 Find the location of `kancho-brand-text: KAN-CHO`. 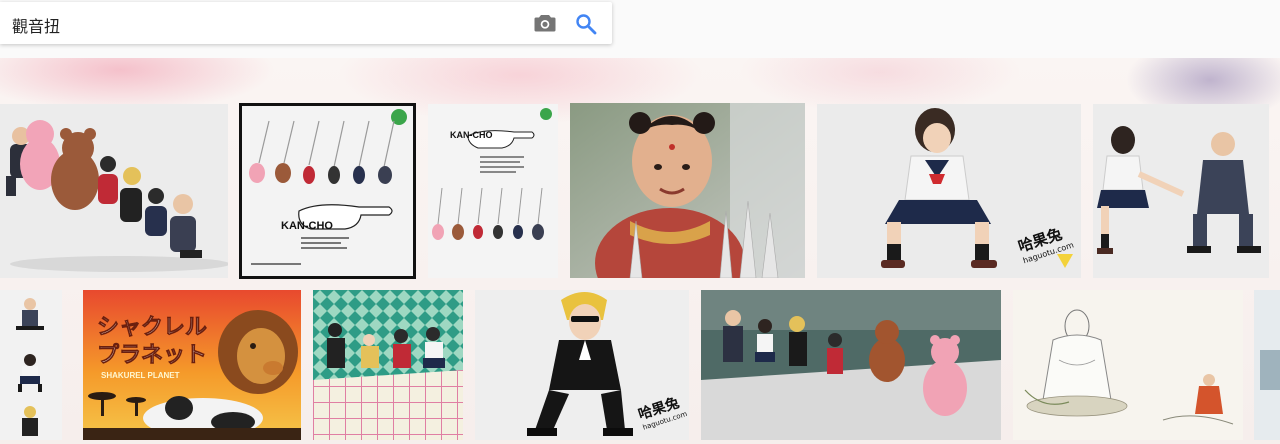

kancho-brand-text: KAN-CHO is located at coordinates (307, 226).